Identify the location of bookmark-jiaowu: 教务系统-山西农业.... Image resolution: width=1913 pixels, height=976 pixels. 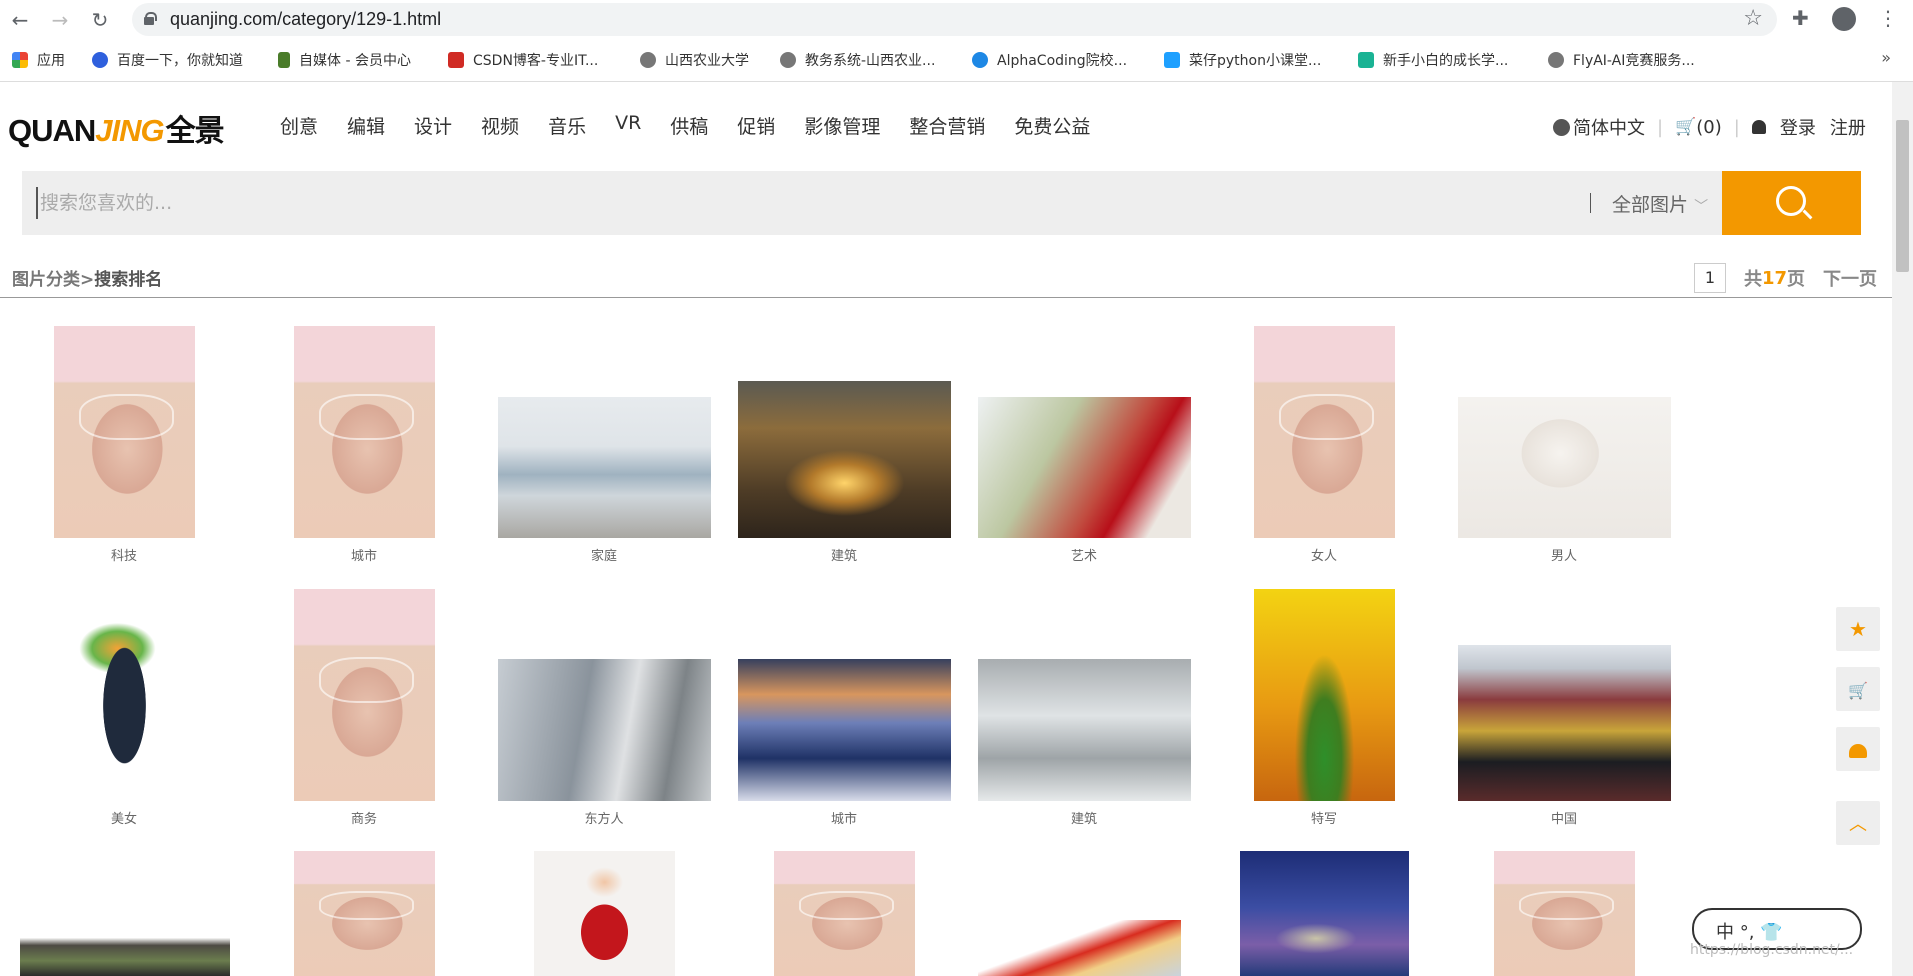
(857, 60).